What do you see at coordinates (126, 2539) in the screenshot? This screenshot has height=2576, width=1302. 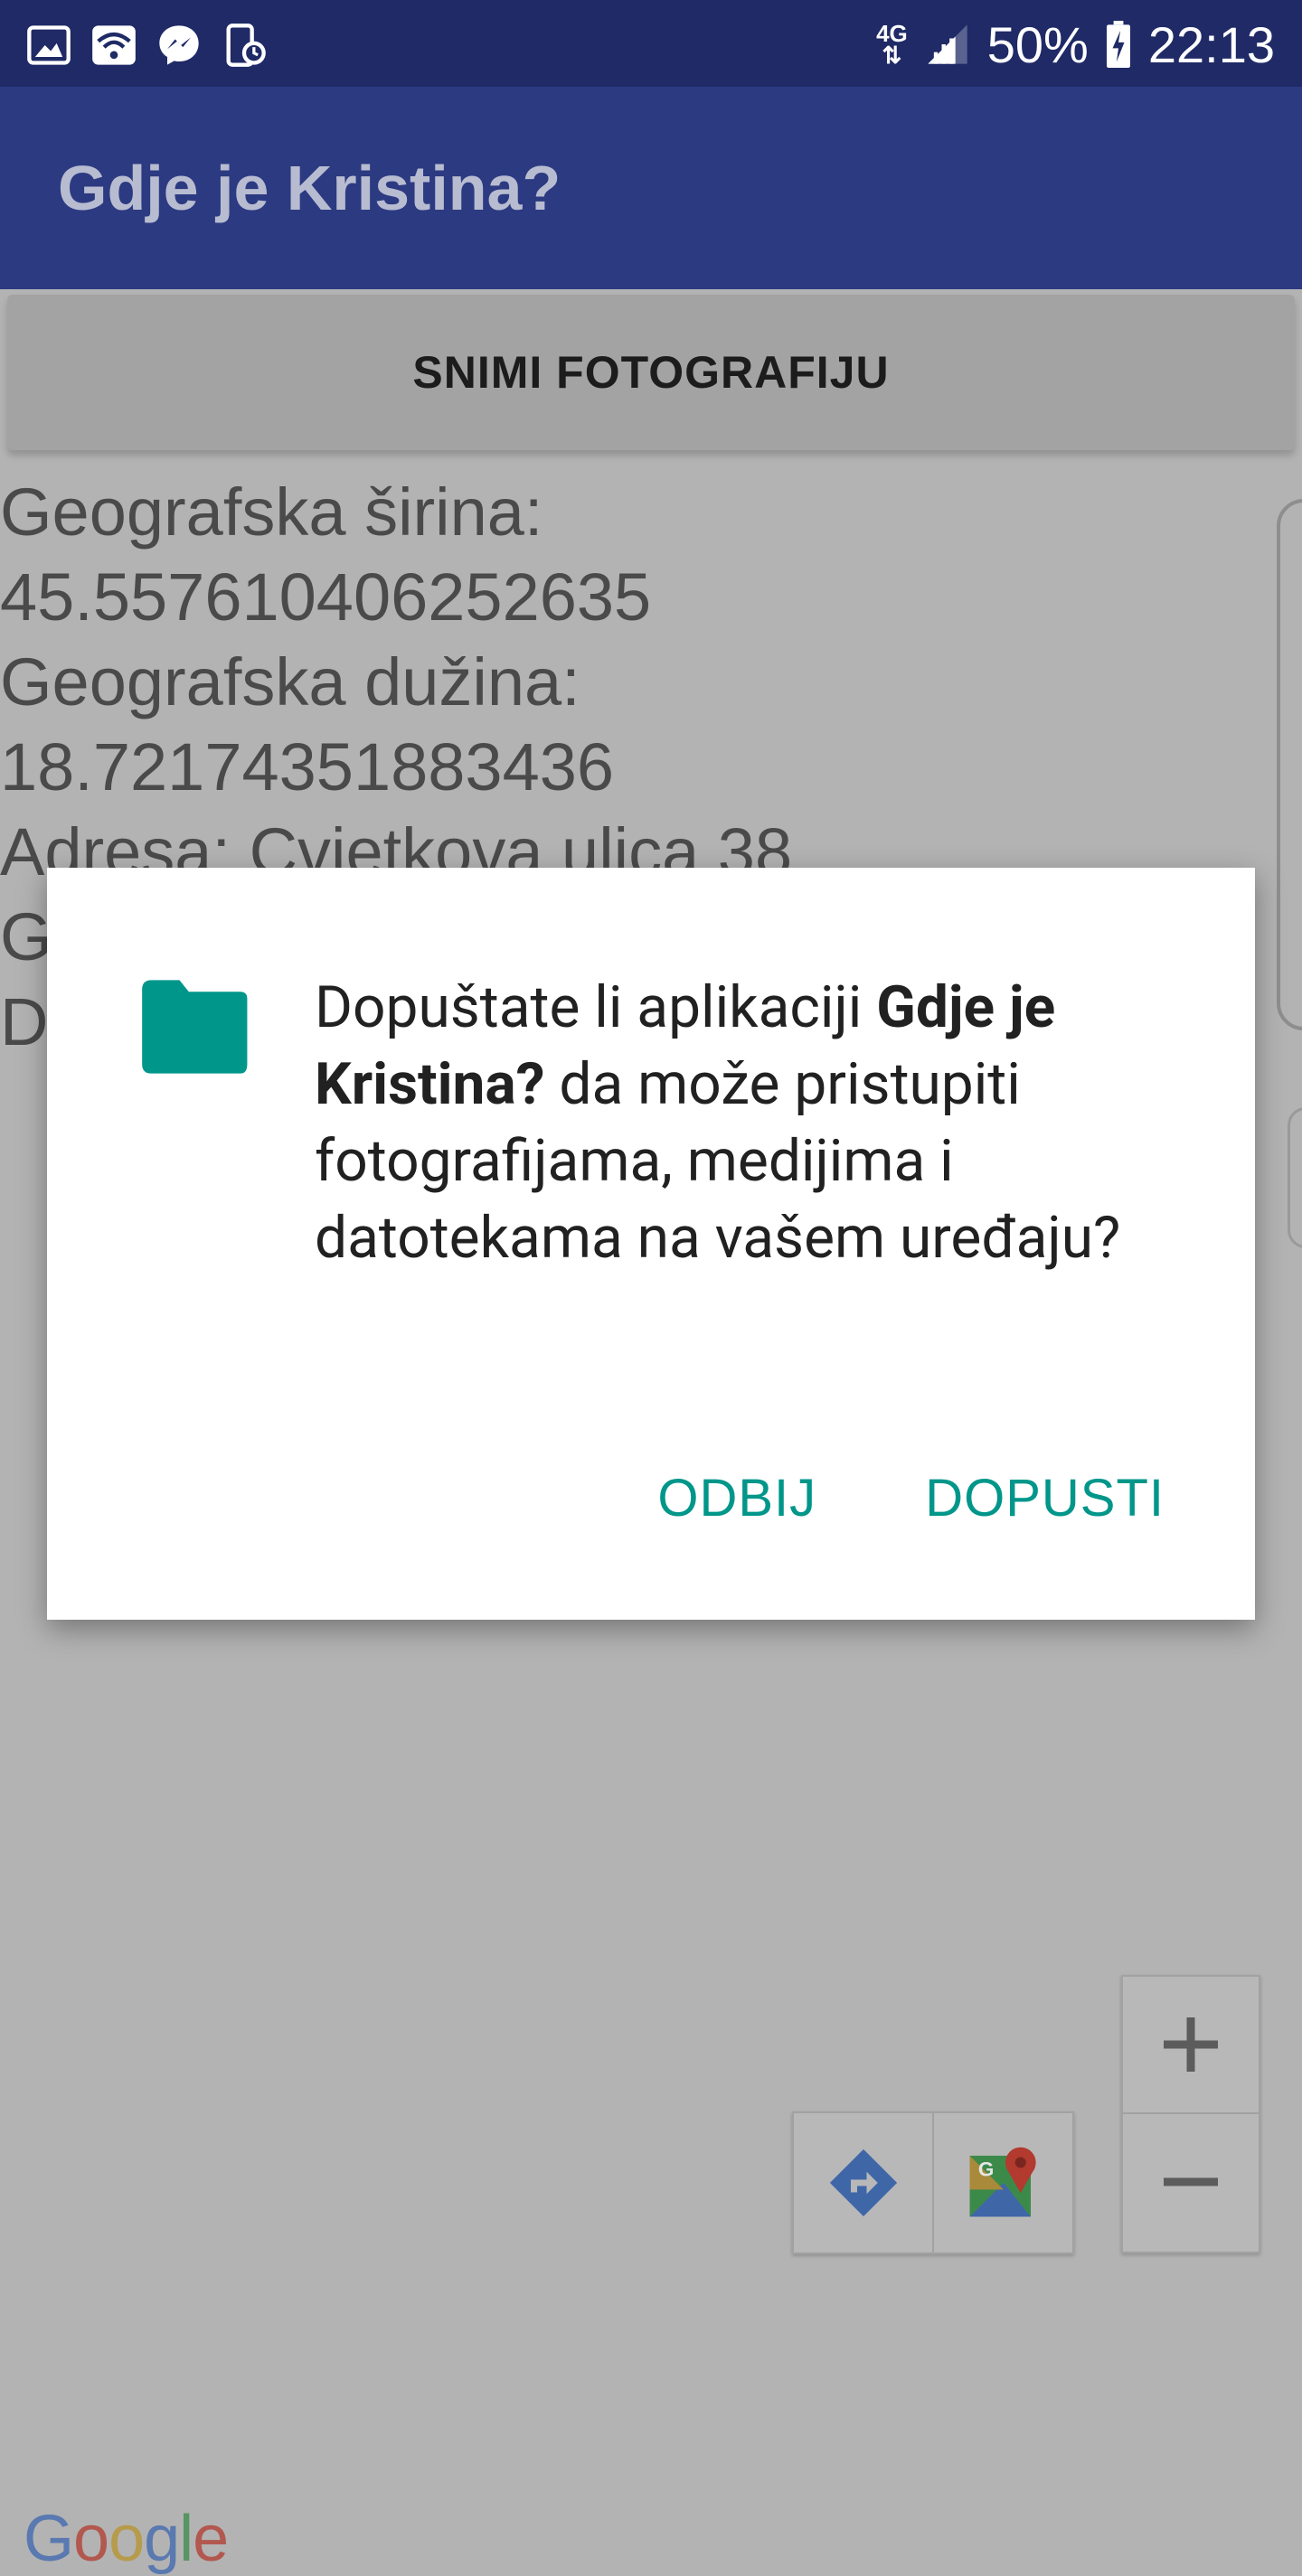 I see `google-logo: Google` at bounding box center [126, 2539].